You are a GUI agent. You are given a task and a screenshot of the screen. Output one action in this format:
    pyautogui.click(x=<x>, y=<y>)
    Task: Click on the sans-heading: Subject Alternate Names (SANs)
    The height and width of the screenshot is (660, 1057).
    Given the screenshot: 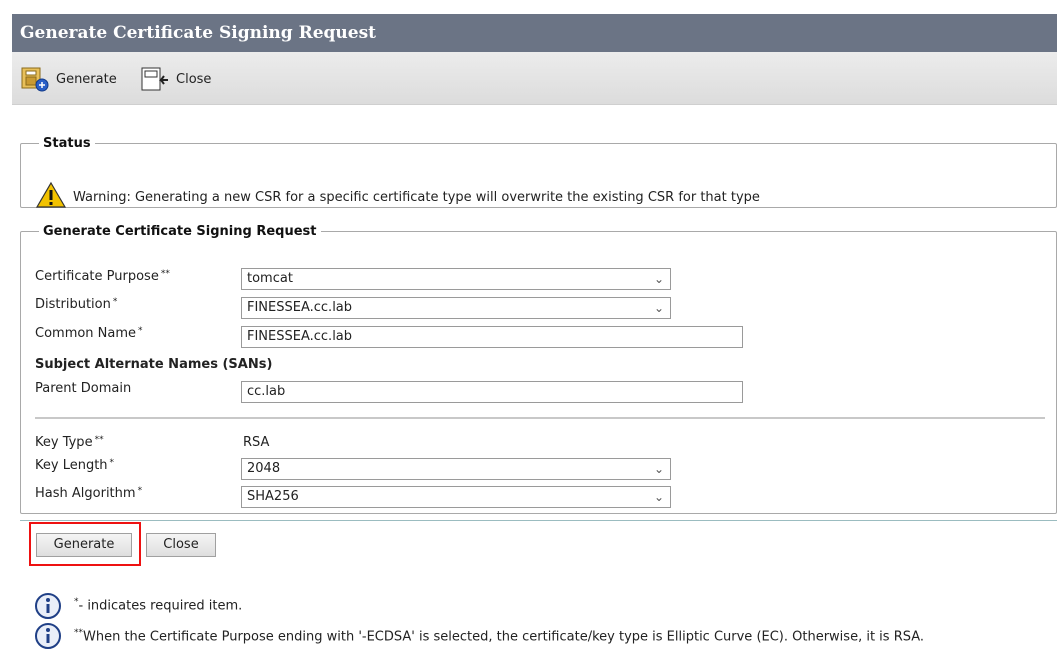 What is the action you would take?
    pyautogui.click(x=154, y=364)
    